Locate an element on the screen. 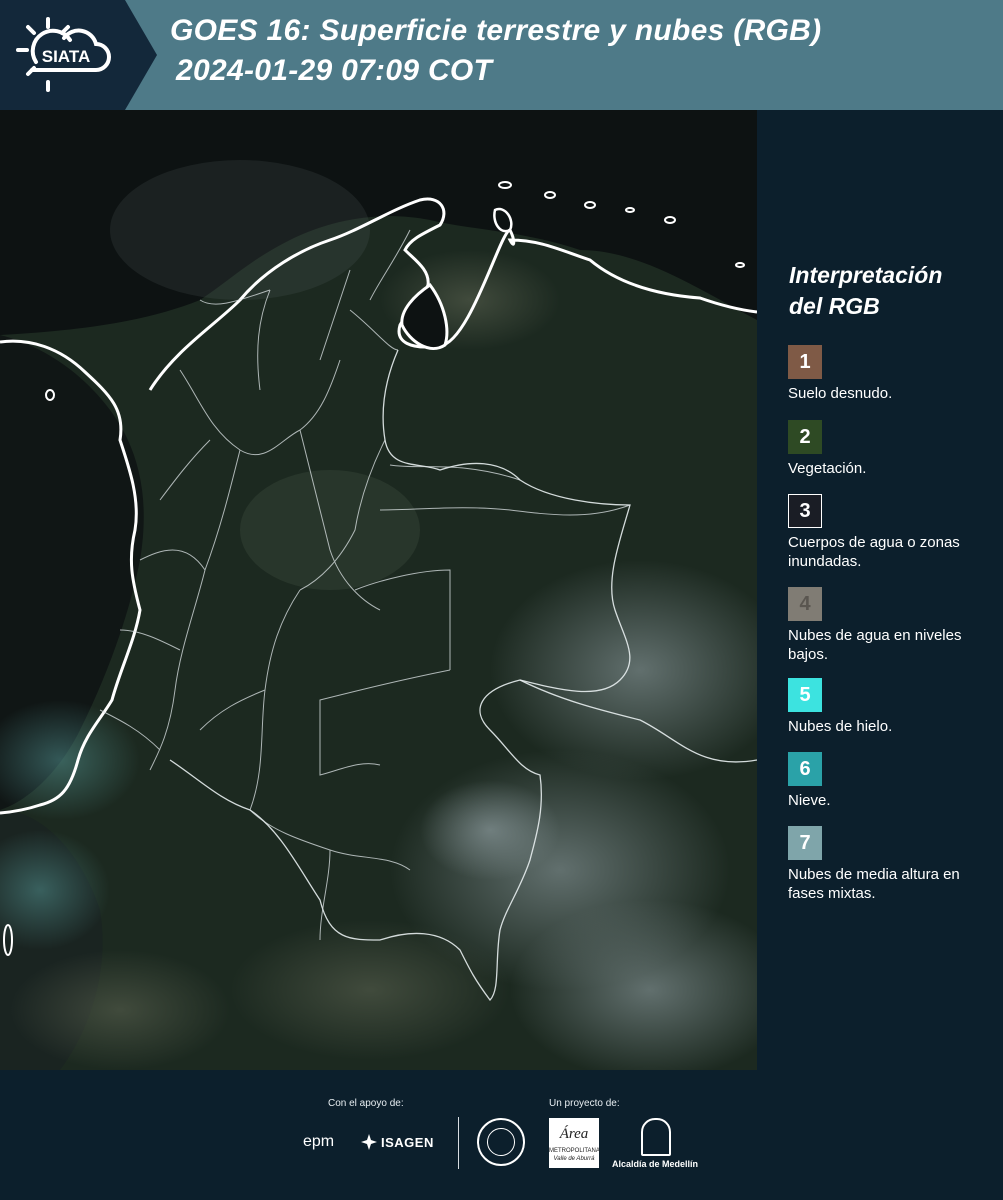 The height and width of the screenshot is (1200, 1003). legend-item-ice-clouds: 5 Nubes de hielo. is located at coordinates (893, 707).